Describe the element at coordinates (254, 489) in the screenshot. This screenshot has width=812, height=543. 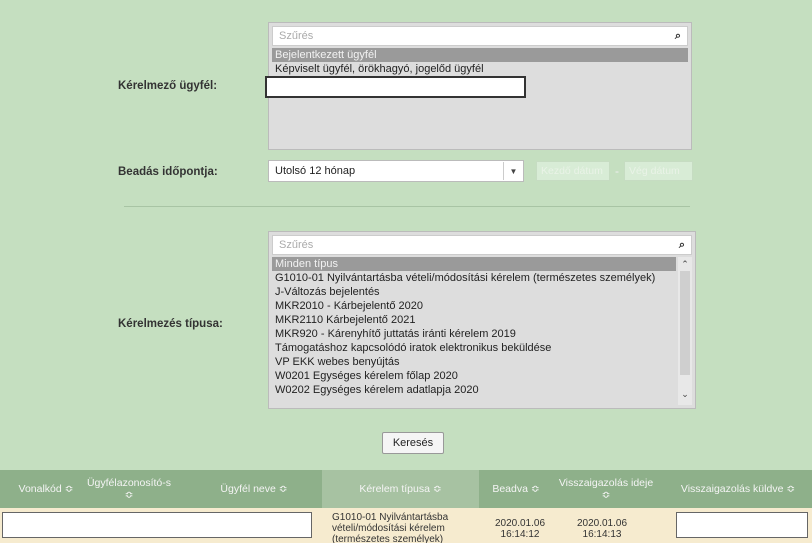
I see `col-header-client-name: Ügyfél neve ≎` at that location.